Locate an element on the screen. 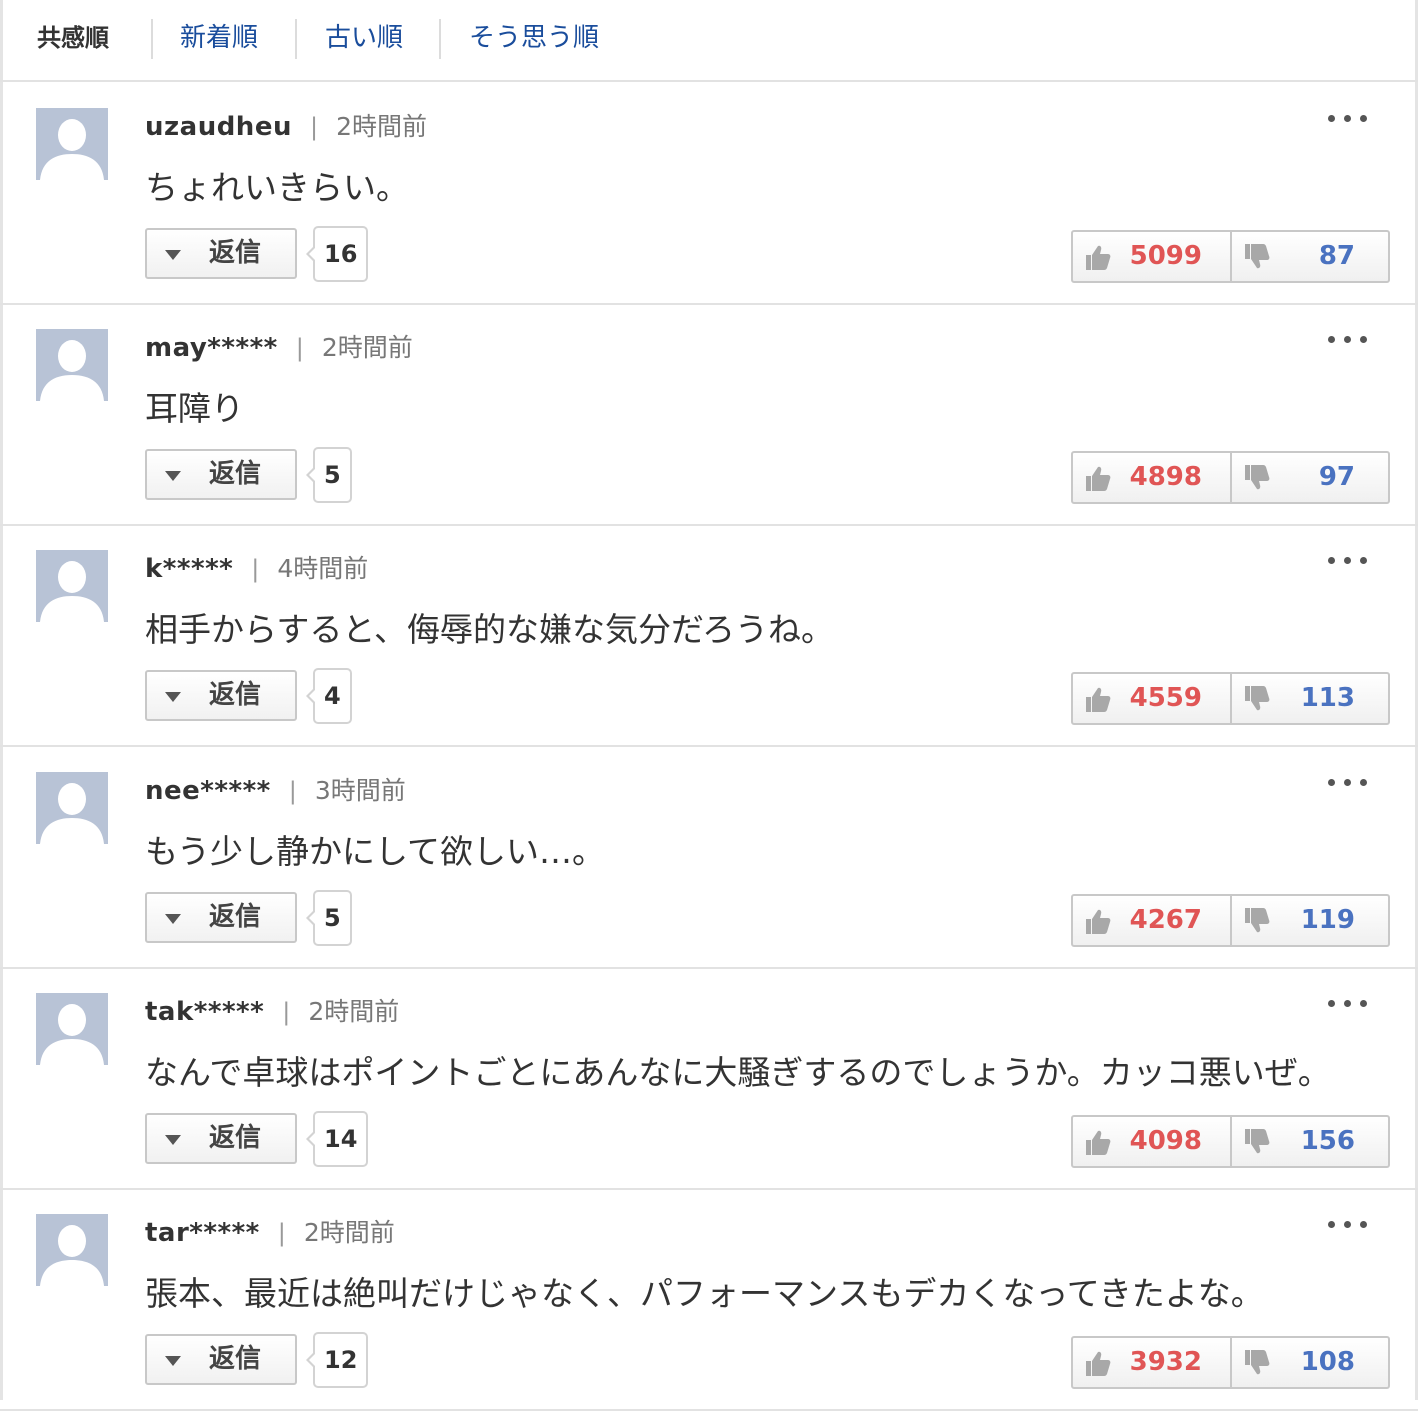 The width and height of the screenshot is (1418, 1411). dislike-button: 87 is located at coordinates (1310, 256).